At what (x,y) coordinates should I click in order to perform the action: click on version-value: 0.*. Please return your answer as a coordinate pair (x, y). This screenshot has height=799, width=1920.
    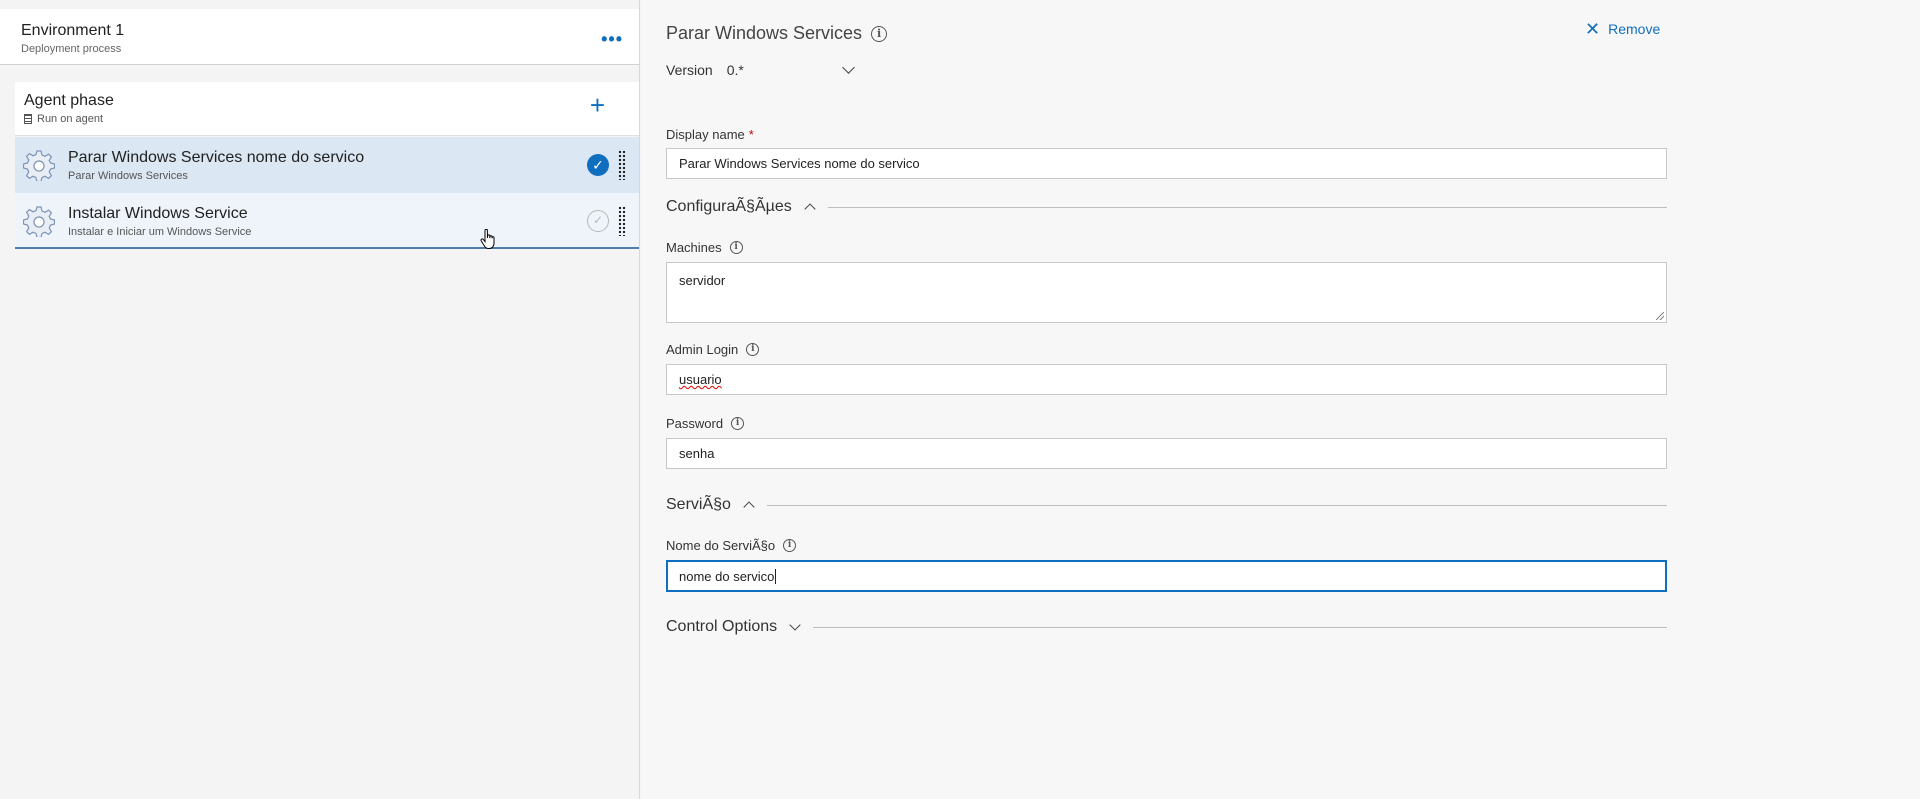
    Looking at the image, I should click on (735, 70).